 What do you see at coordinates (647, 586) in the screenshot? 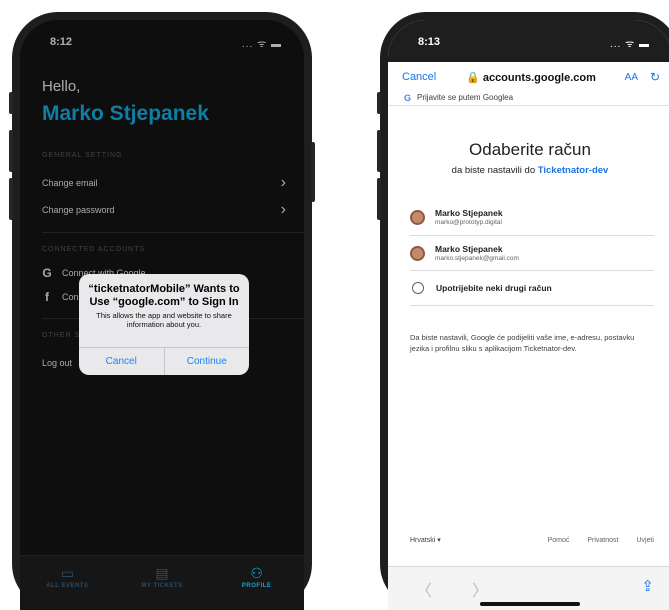
I see `share-icon: ⇪` at bounding box center [647, 586].